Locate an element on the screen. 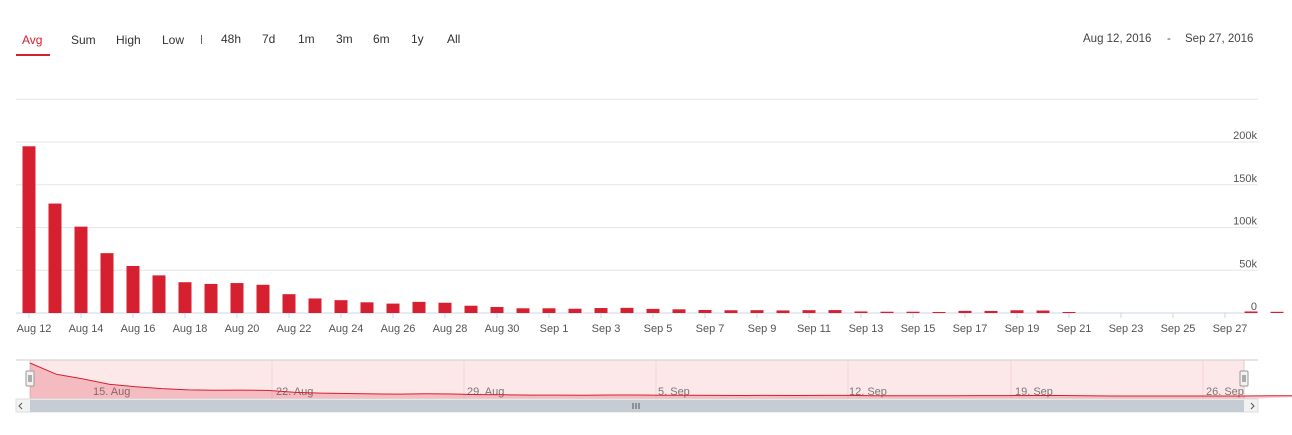 This screenshot has width=1292, height=435. y-tick-label: 50k is located at coordinates (1248, 264).